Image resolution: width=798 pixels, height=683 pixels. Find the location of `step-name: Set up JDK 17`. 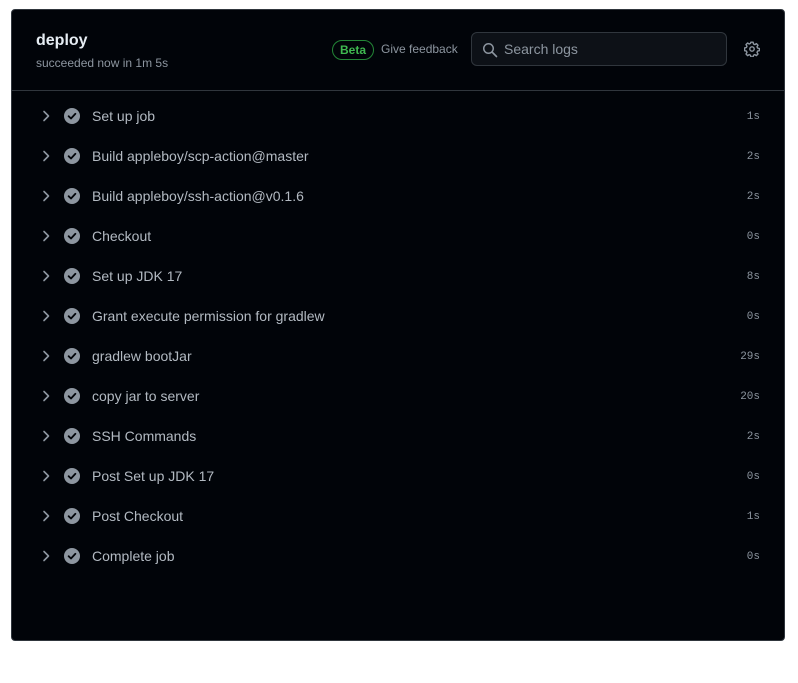

step-name: Set up JDK 17 is located at coordinates (137, 276).